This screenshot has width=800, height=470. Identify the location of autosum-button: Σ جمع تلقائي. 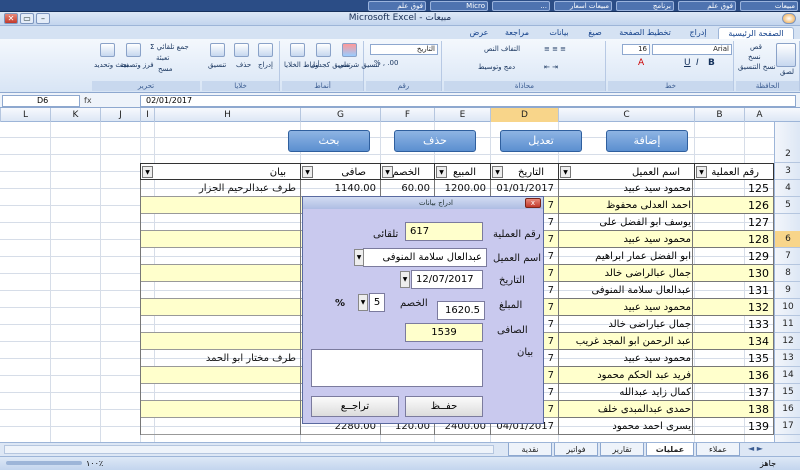
(169, 47).